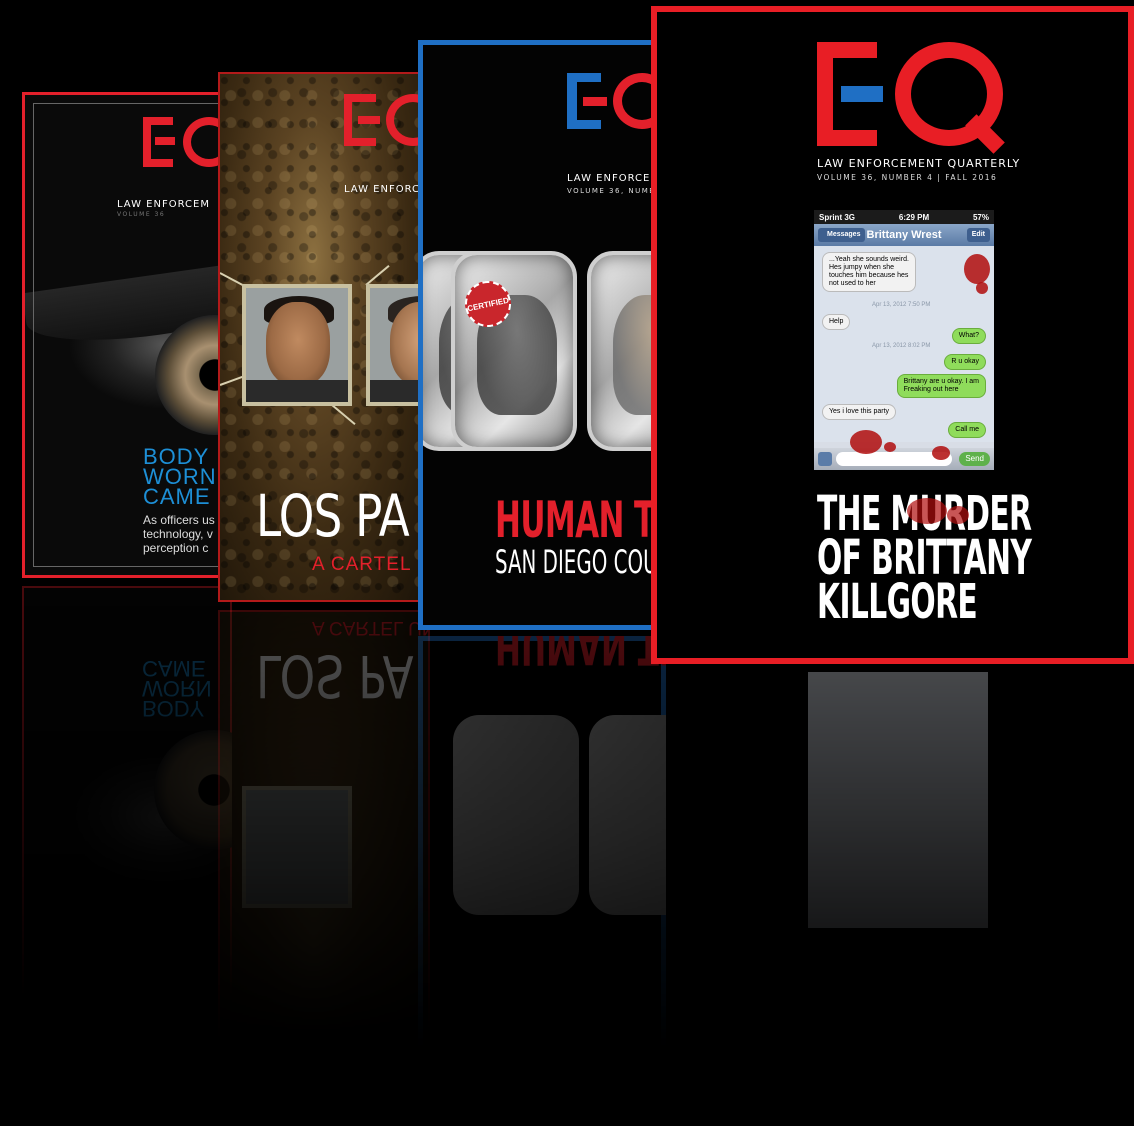  I want to click on message-bubble: What?, so click(968, 336).